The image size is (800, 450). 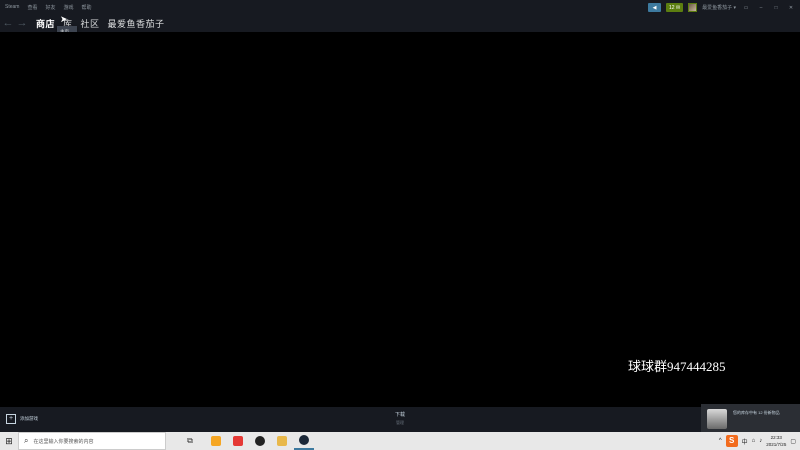 I want to click on network-icon: ⌂, so click(x=754, y=441).